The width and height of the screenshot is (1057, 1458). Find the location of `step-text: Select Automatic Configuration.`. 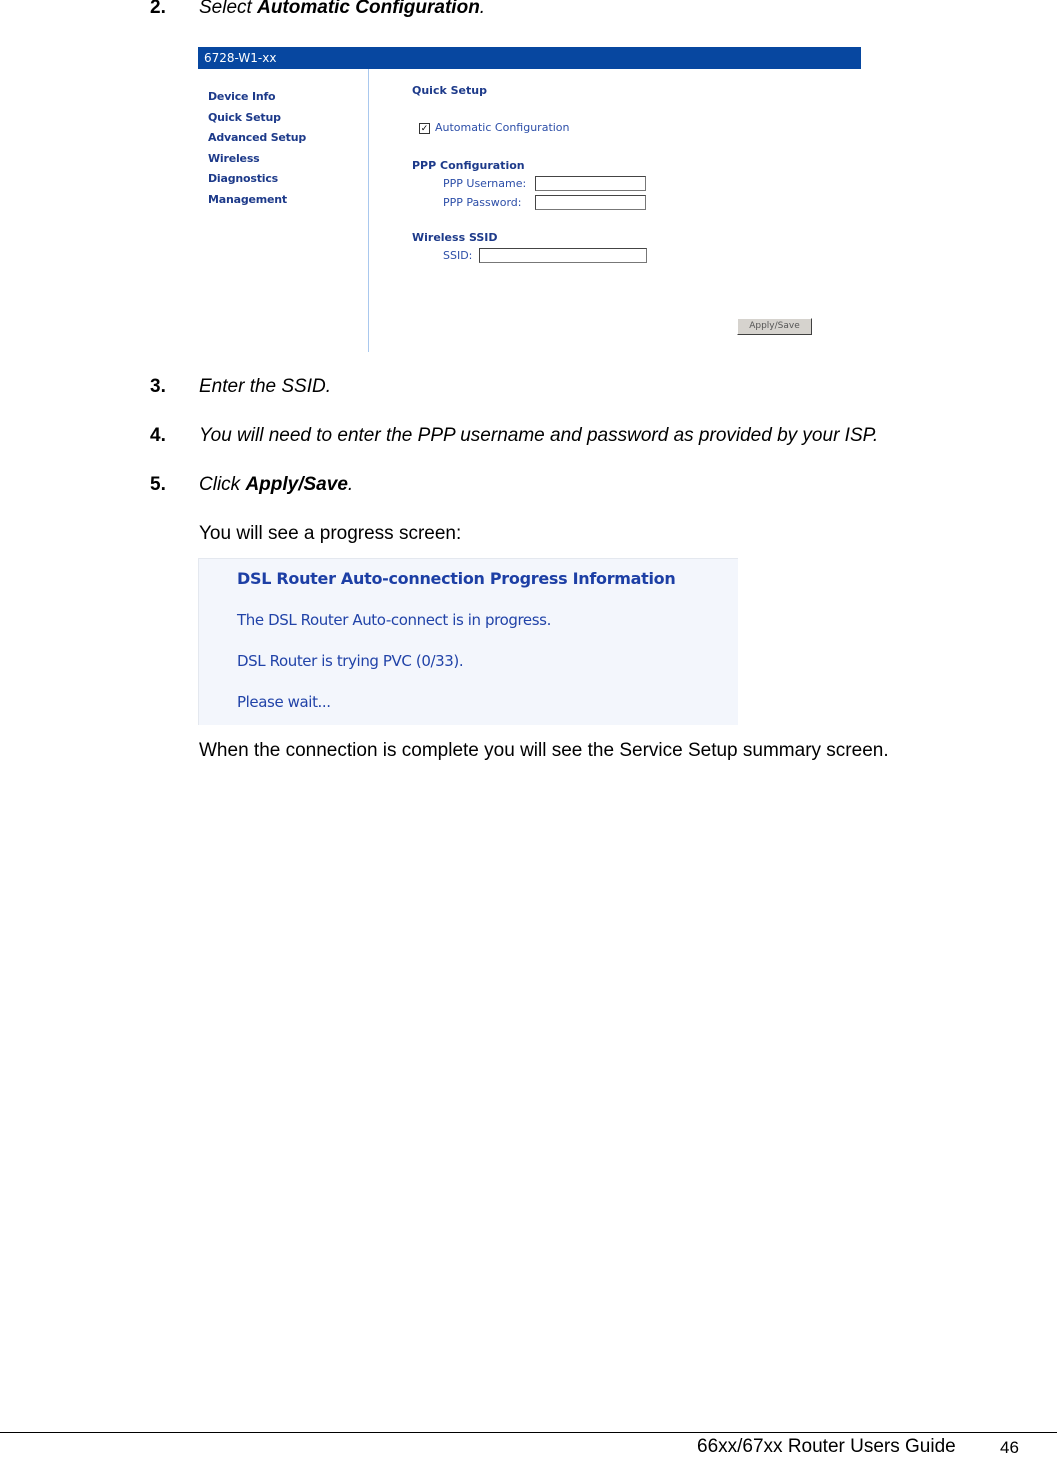

step-text: Select Automatic Configuration. is located at coordinates (342, 9).